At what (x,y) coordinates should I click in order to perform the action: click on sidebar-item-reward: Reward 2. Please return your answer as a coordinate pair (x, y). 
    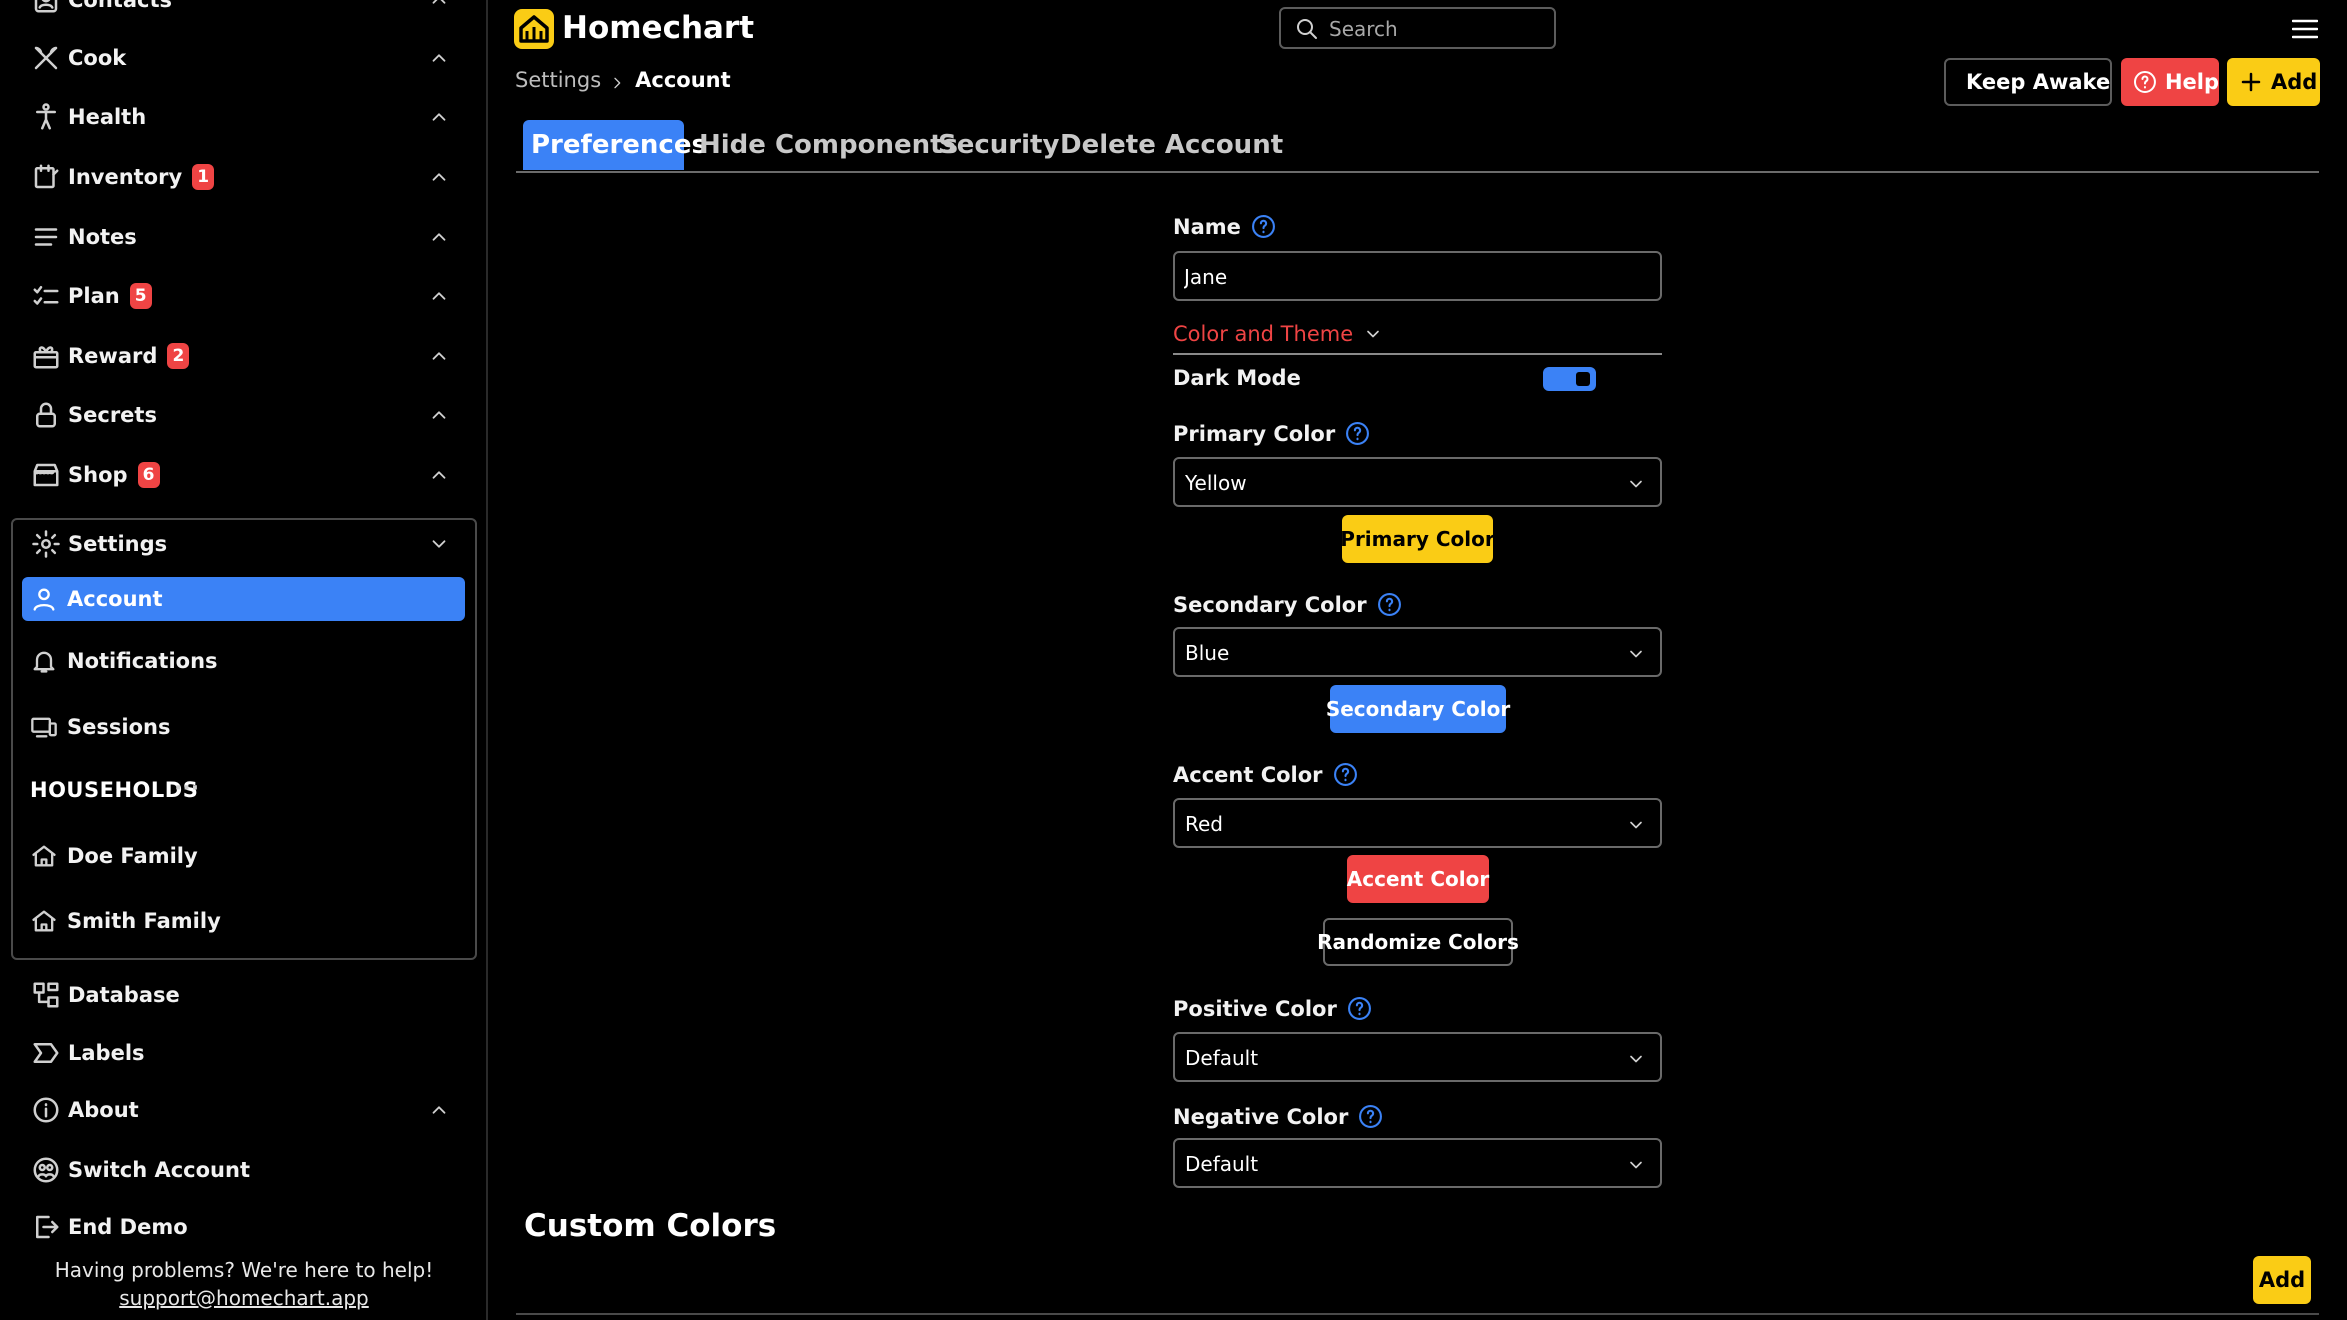
    Looking at the image, I should click on (244, 356).